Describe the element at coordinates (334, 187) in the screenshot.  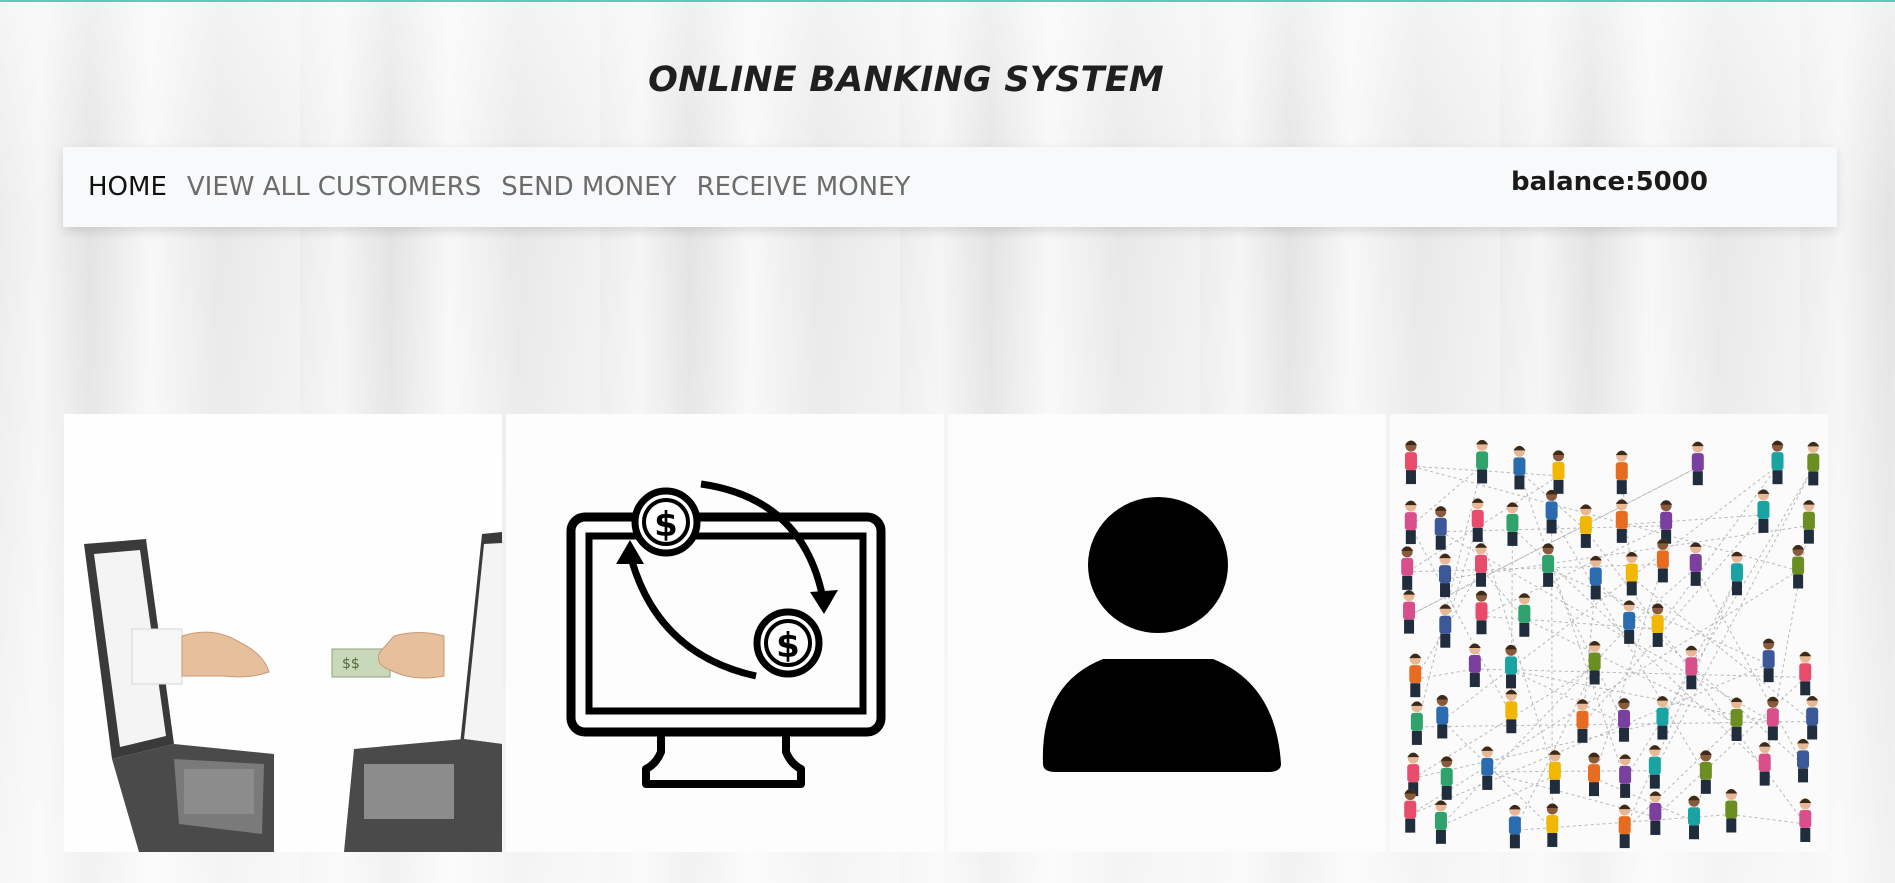
I see `nav-view-all-customers-link: VIEW ALL CUSTOMERS` at that location.